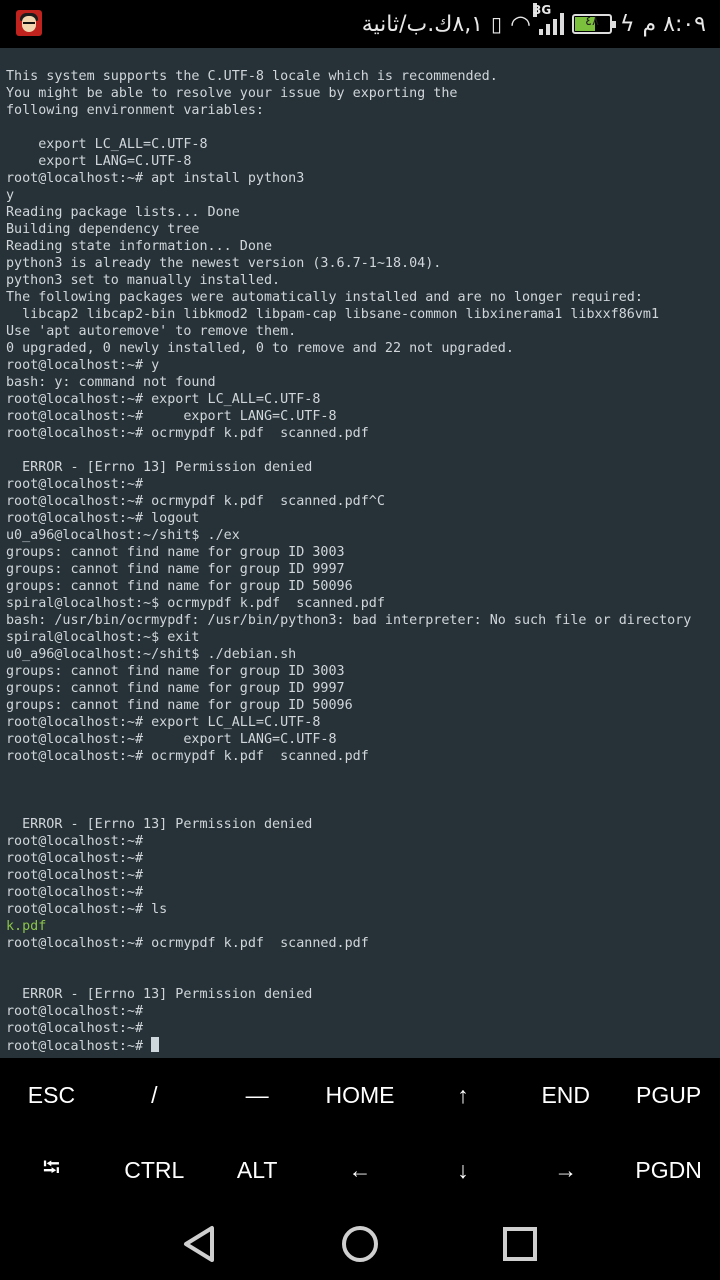 The image size is (720, 1280). Describe the element at coordinates (87, 909) in the screenshot. I see `terminal-line: root@localhost:~# ls` at that location.